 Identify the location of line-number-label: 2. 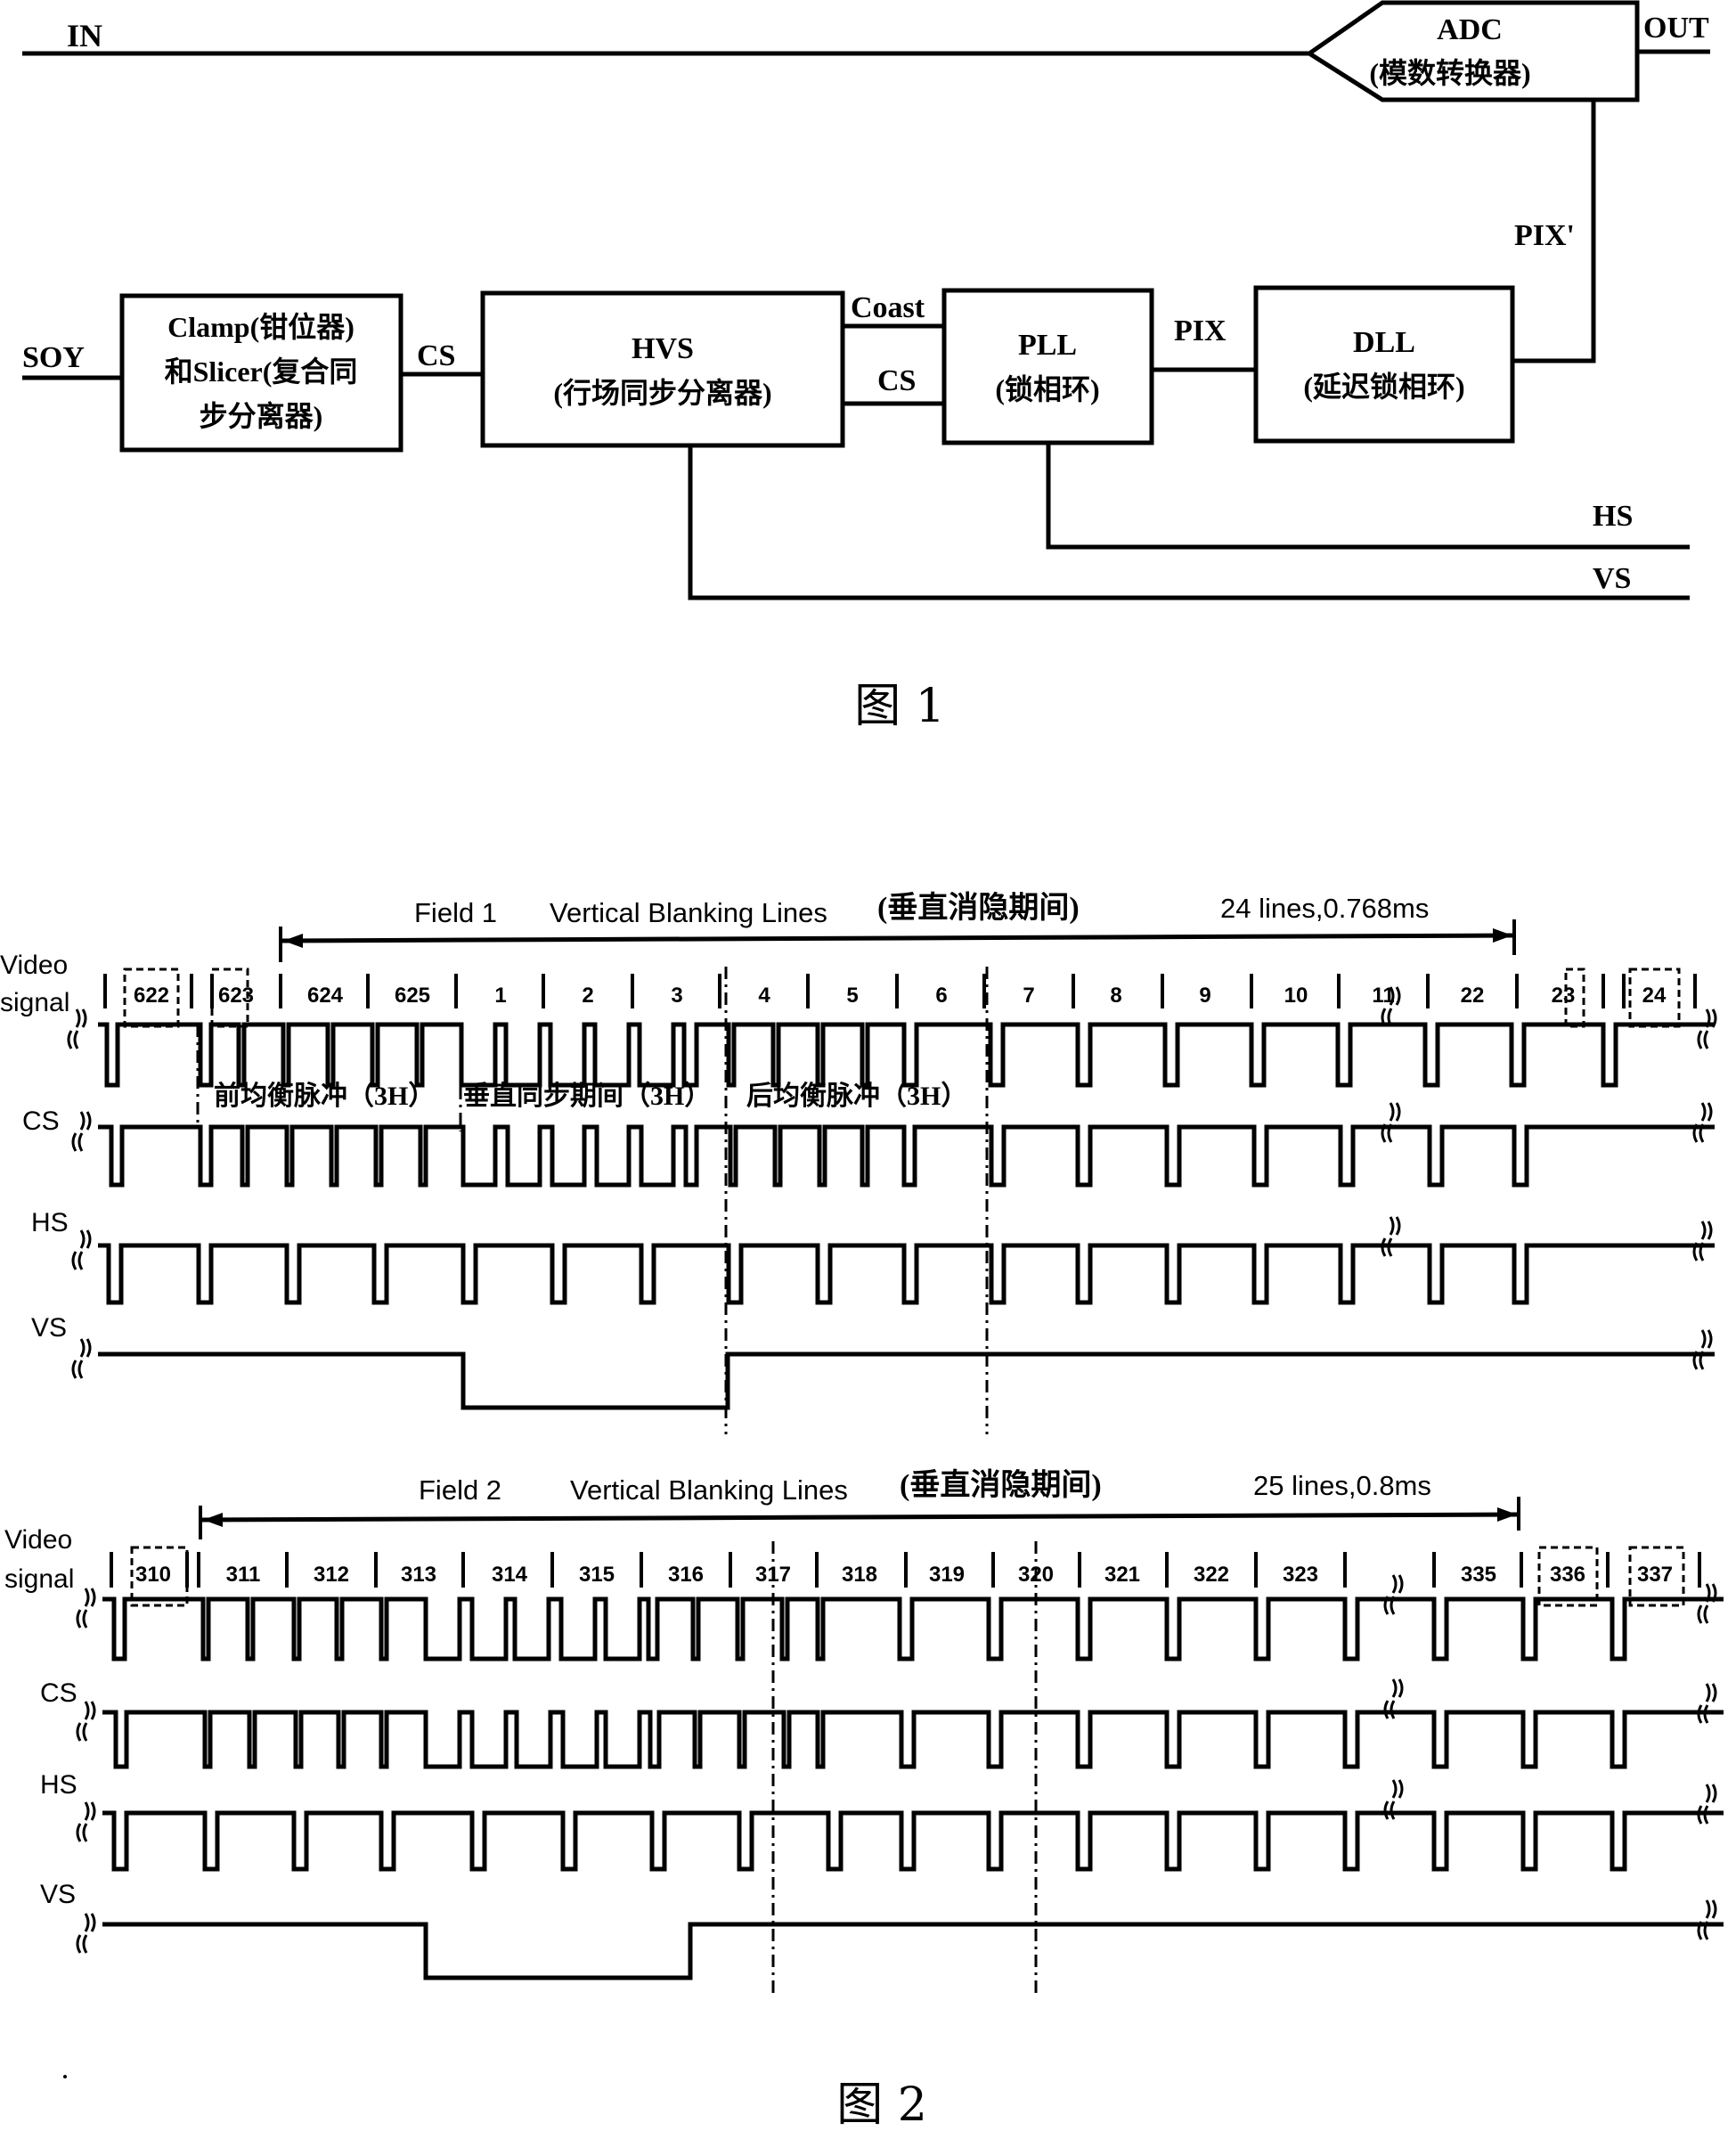
(588, 996).